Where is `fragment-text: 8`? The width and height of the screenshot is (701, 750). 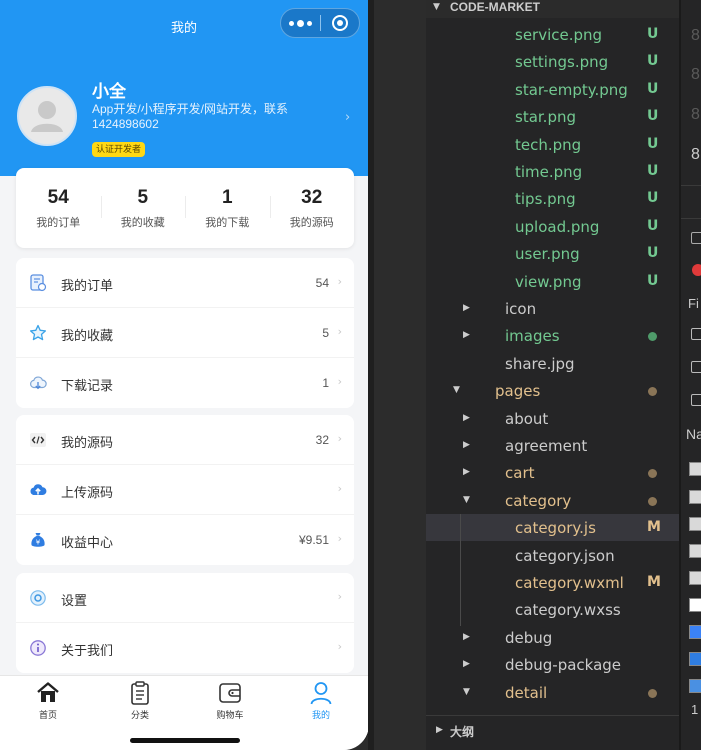
fragment-text: 8 is located at coordinates (695, 35).